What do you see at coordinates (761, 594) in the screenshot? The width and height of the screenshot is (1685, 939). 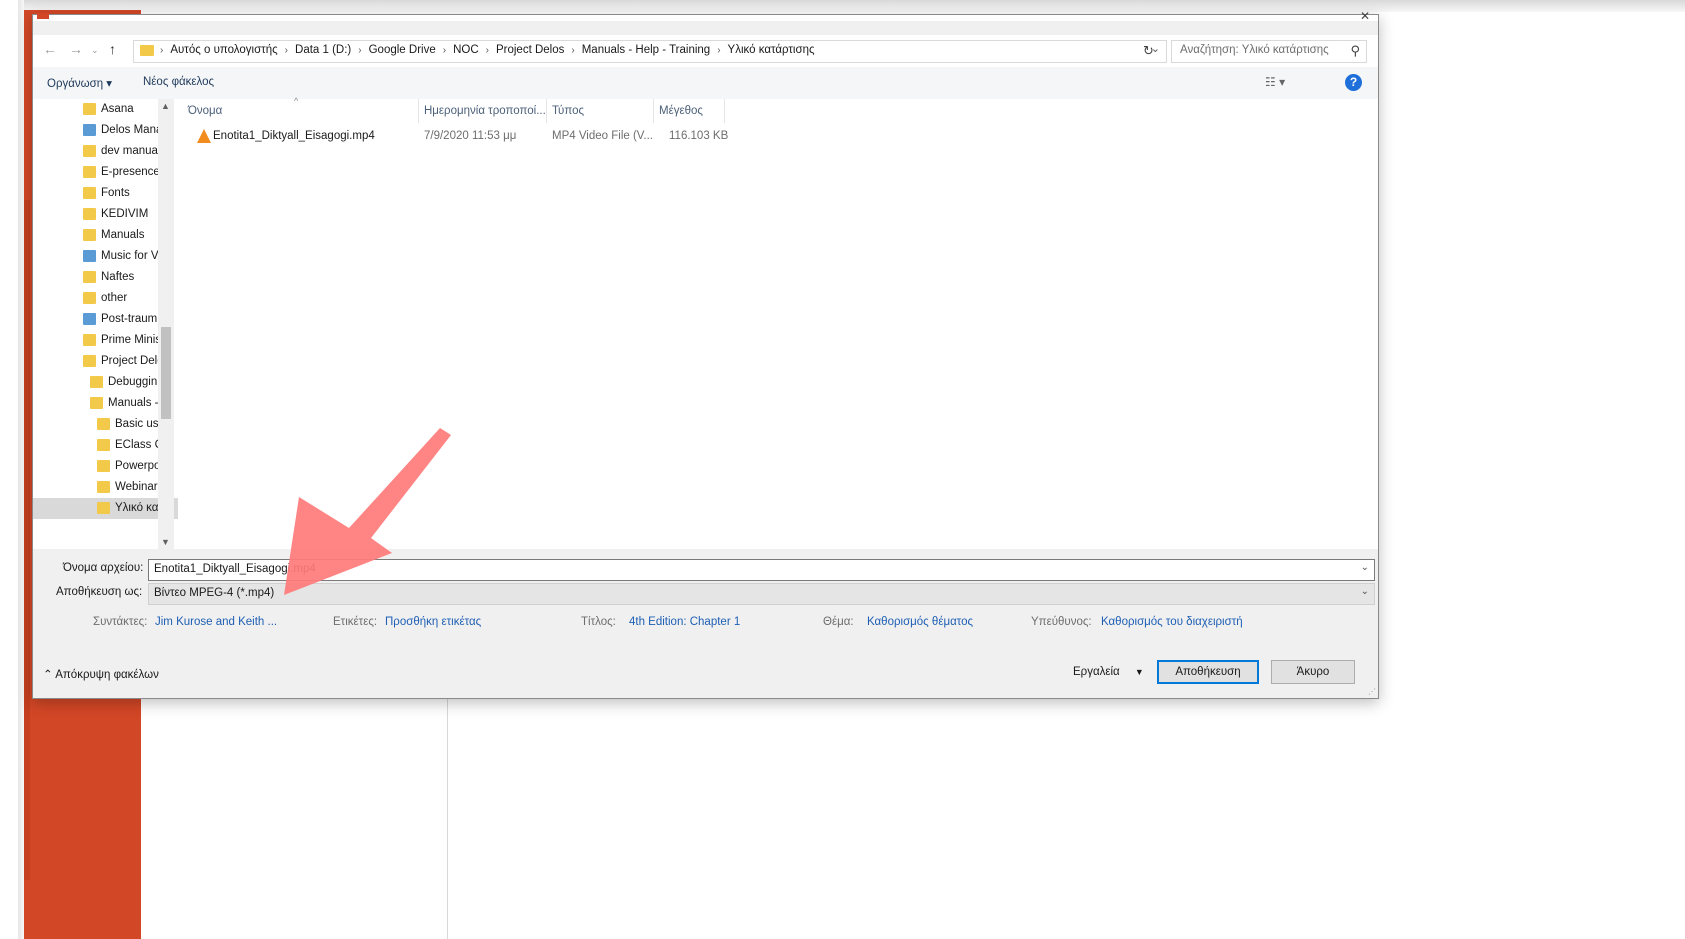 I see `savetype-select: Βίντεο MPEG-4 (*.mp4) ⌄` at bounding box center [761, 594].